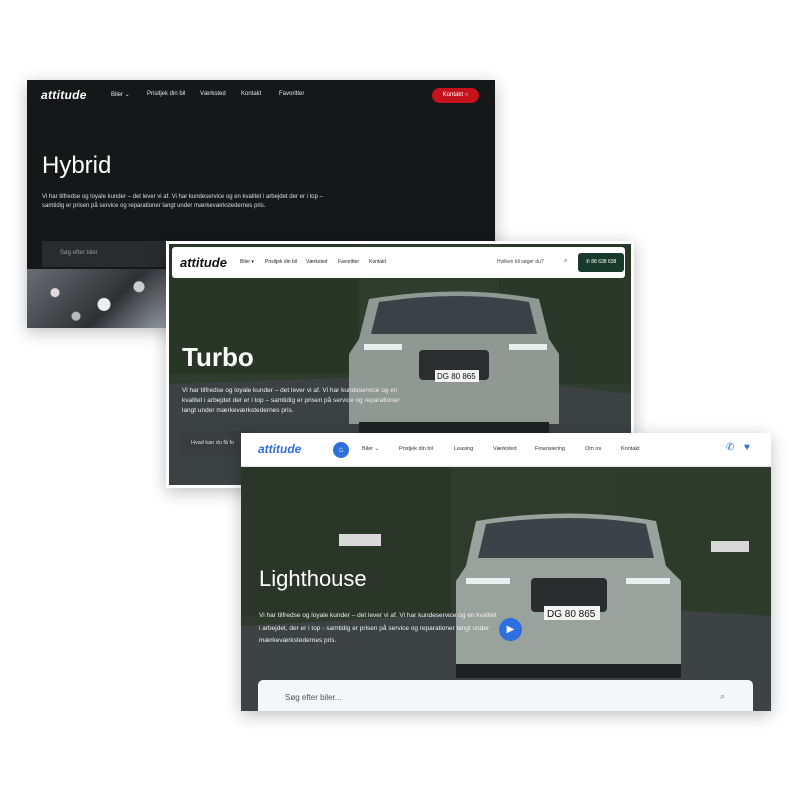  Describe the element at coordinates (630, 449) in the screenshot. I see `lighthouse-nav-kontakt: Kontakt` at that location.